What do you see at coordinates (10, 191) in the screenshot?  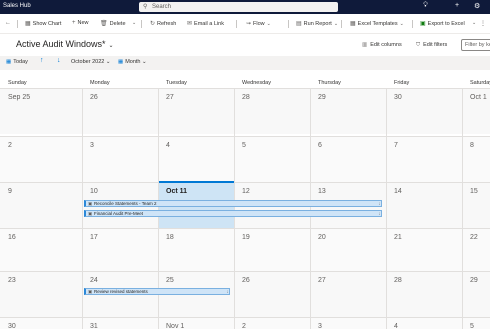 I see `day-number: 9` at bounding box center [10, 191].